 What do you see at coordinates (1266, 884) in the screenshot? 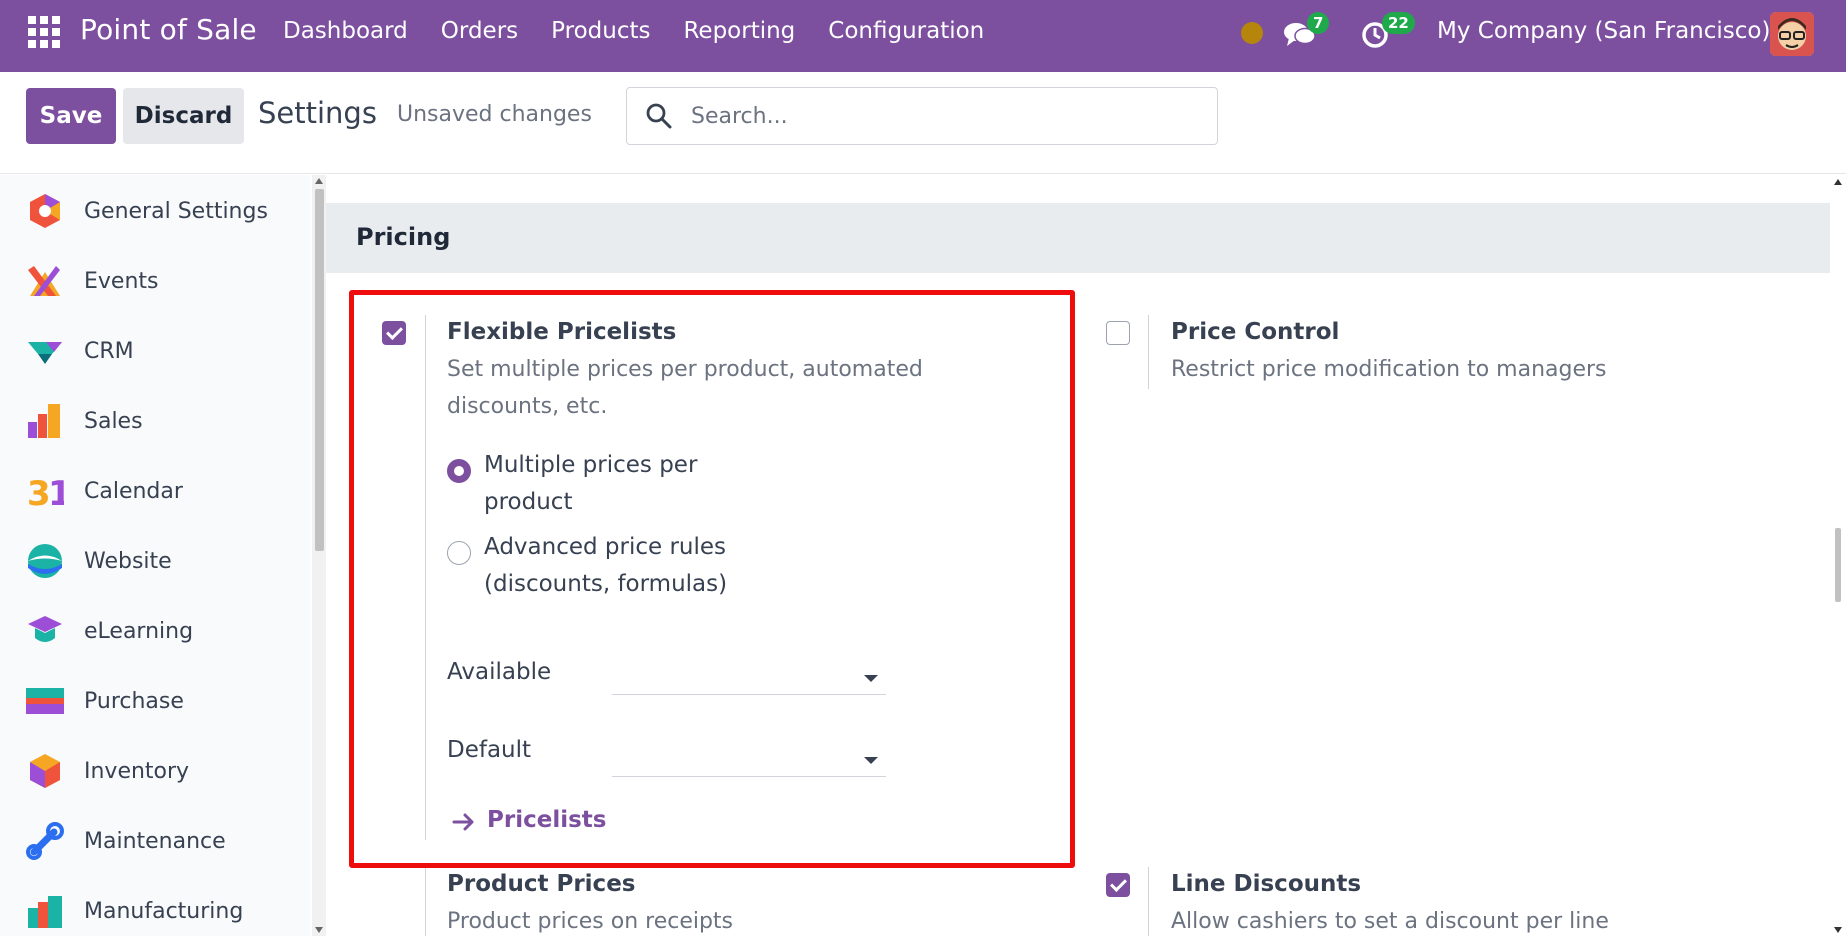
I see `line-discounts-title: Line Discounts` at bounding box center [1266, 884].